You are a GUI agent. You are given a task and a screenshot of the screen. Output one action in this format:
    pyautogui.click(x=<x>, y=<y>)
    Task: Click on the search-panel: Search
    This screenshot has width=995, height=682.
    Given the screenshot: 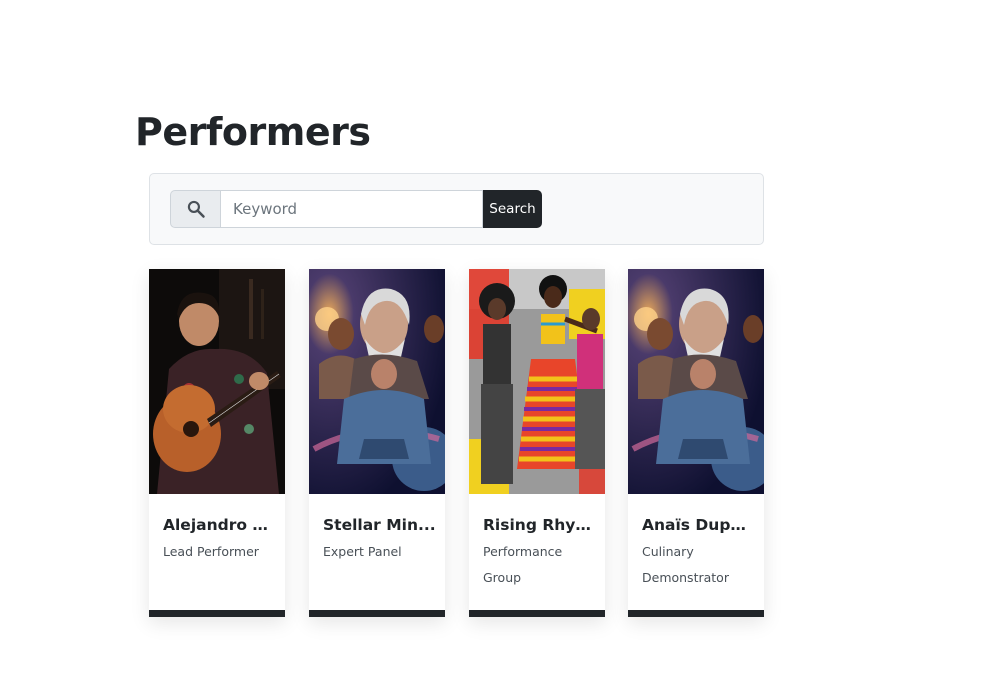 What is the action you would take?
    pyautogui.click(x=456, y=209)
    